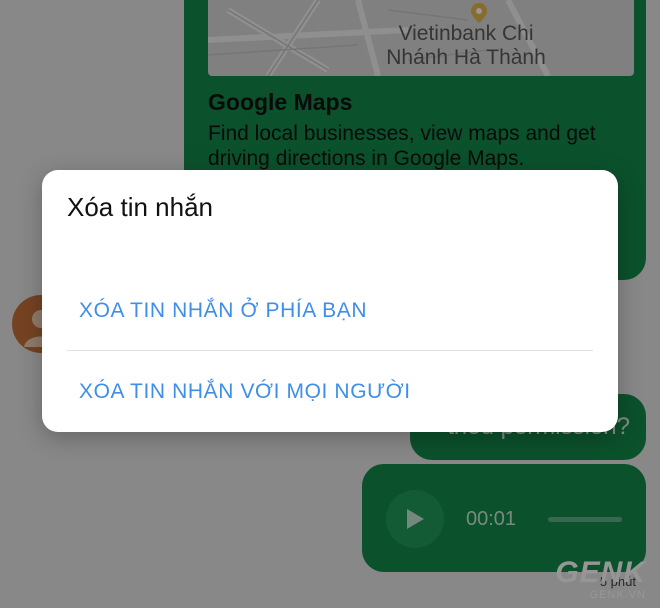  I want to click on dialog-title: Xóa tin nhắn, so click(140, 207).